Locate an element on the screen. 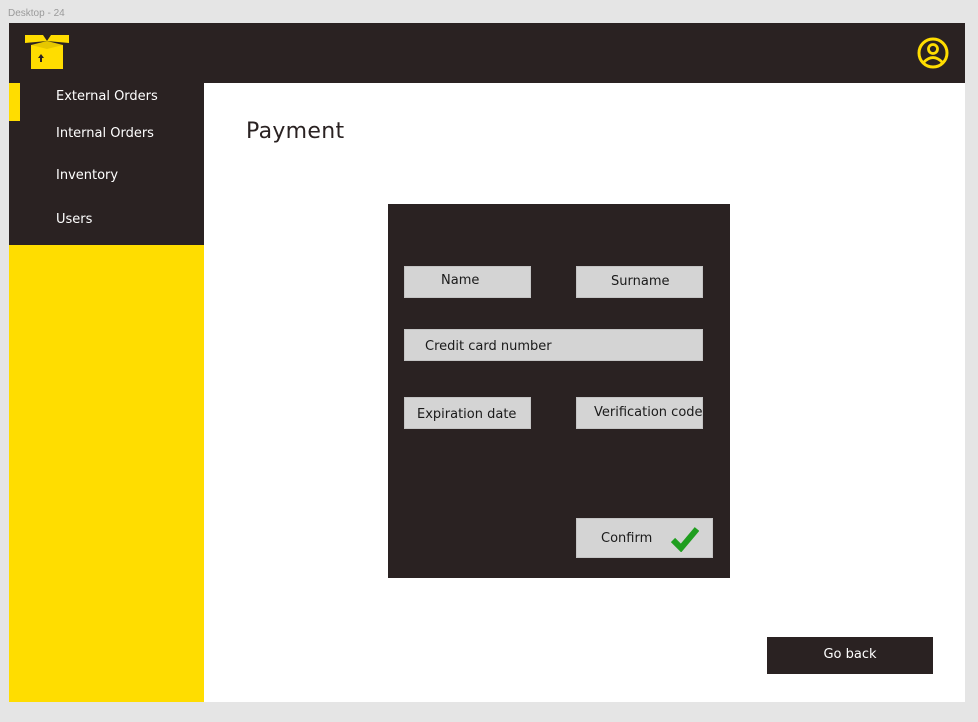 The height and width of the screenshot is (722, 978). sidebar-item-external-orders: External Orders is located at coordinates (107, 96).